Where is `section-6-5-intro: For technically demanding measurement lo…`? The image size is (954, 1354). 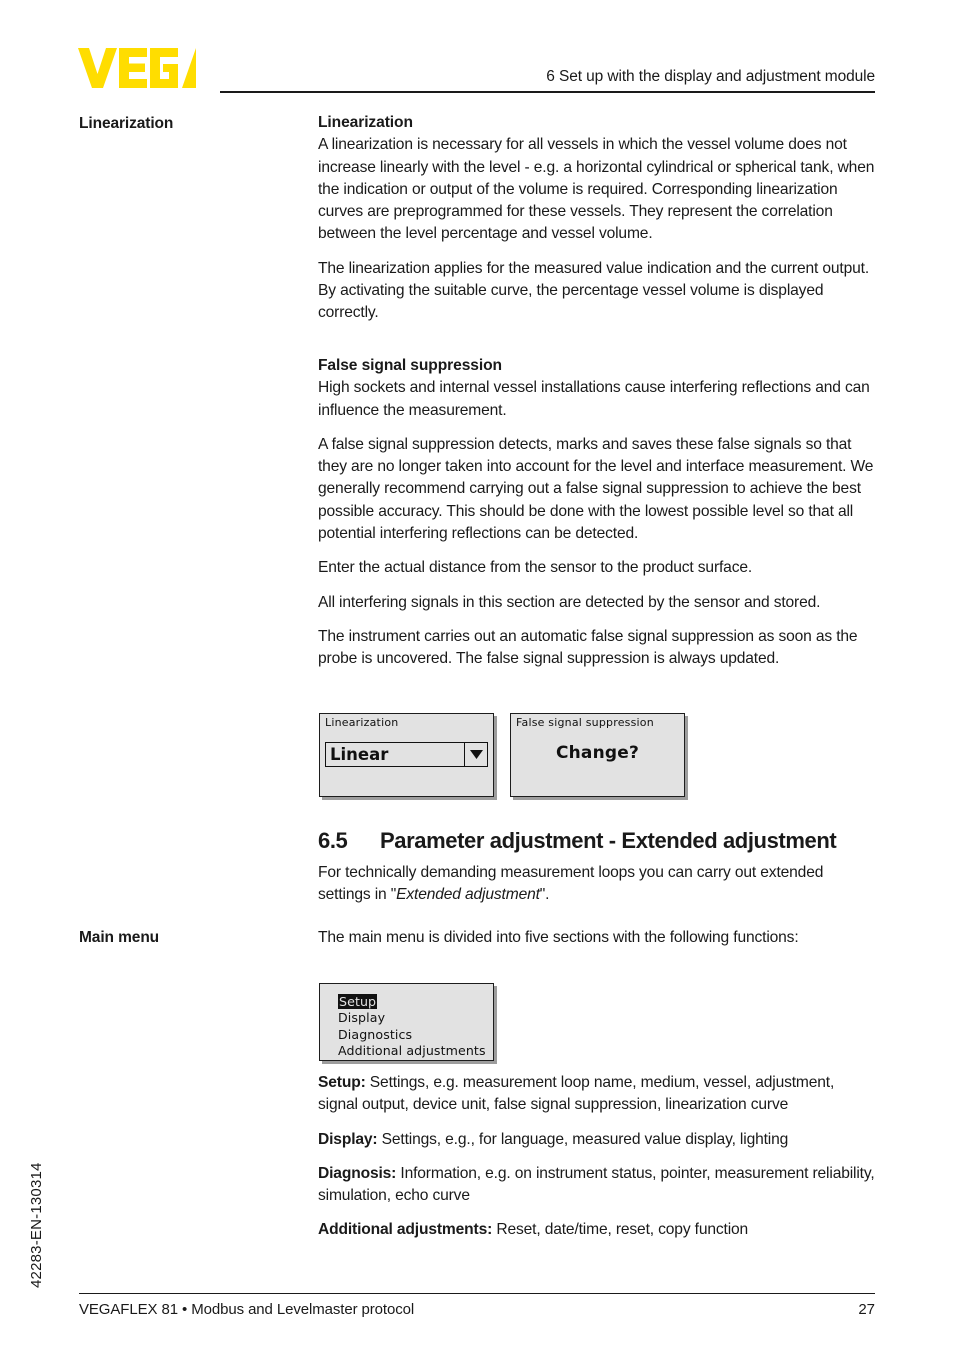 section-6-5-intro: For technically demanding measurement lo… is located at coordinates (597, 884).